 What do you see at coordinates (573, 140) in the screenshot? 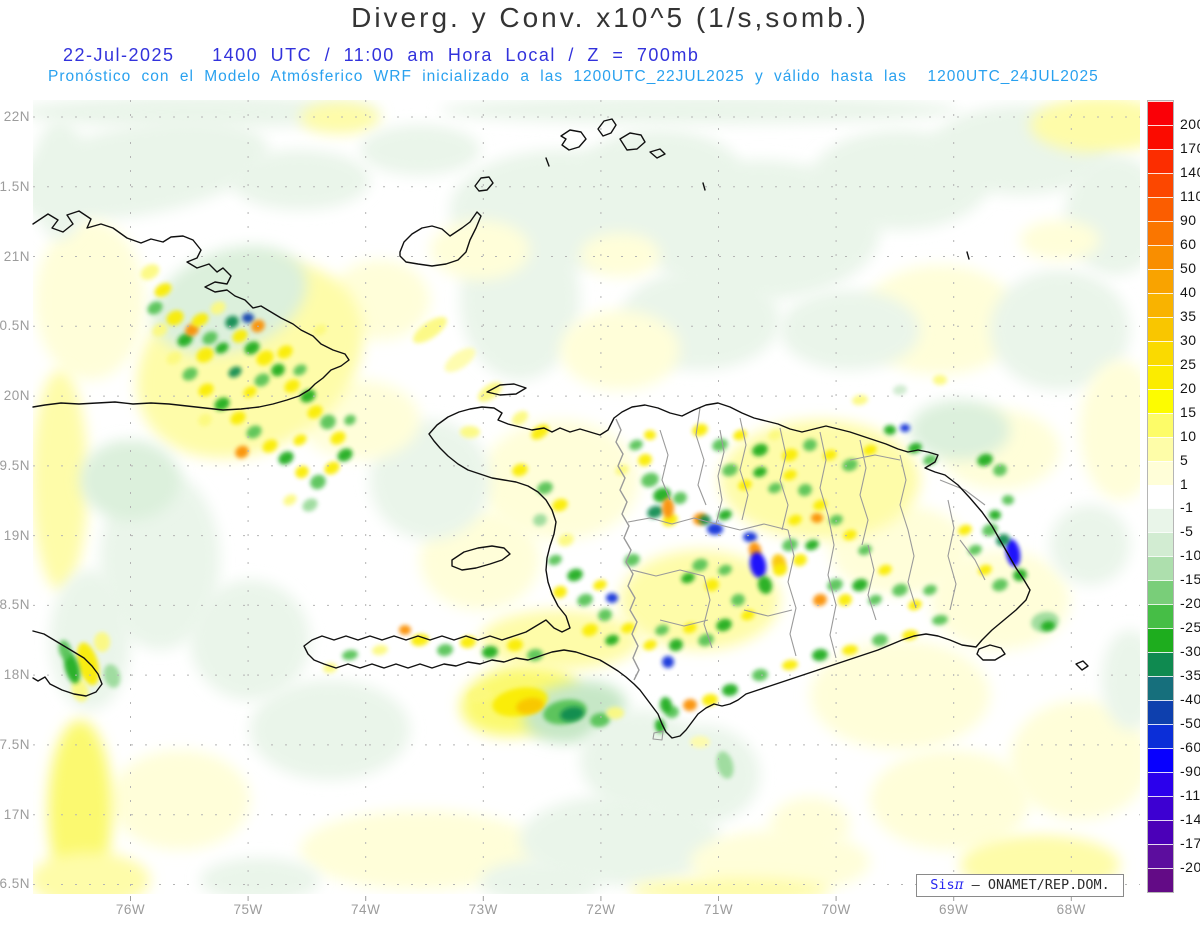
I see `acklins-island` at bounding box center [573, 140].